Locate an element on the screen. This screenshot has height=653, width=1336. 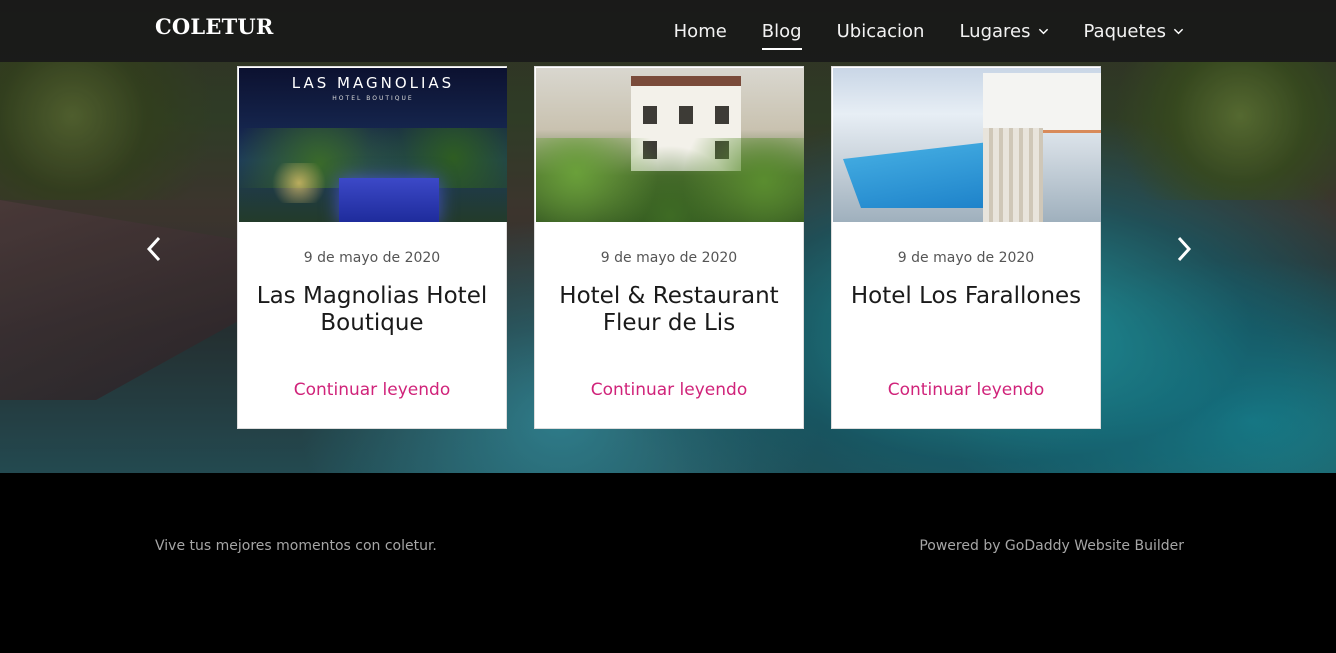
chevron-right-icon is located at coordinates (1184, 249).